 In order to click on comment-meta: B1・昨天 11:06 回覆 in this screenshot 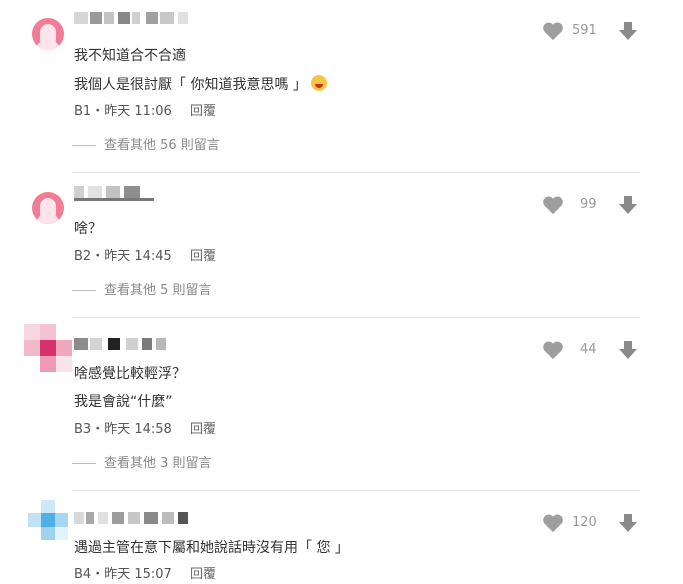, I will do `click(145, 111)`.